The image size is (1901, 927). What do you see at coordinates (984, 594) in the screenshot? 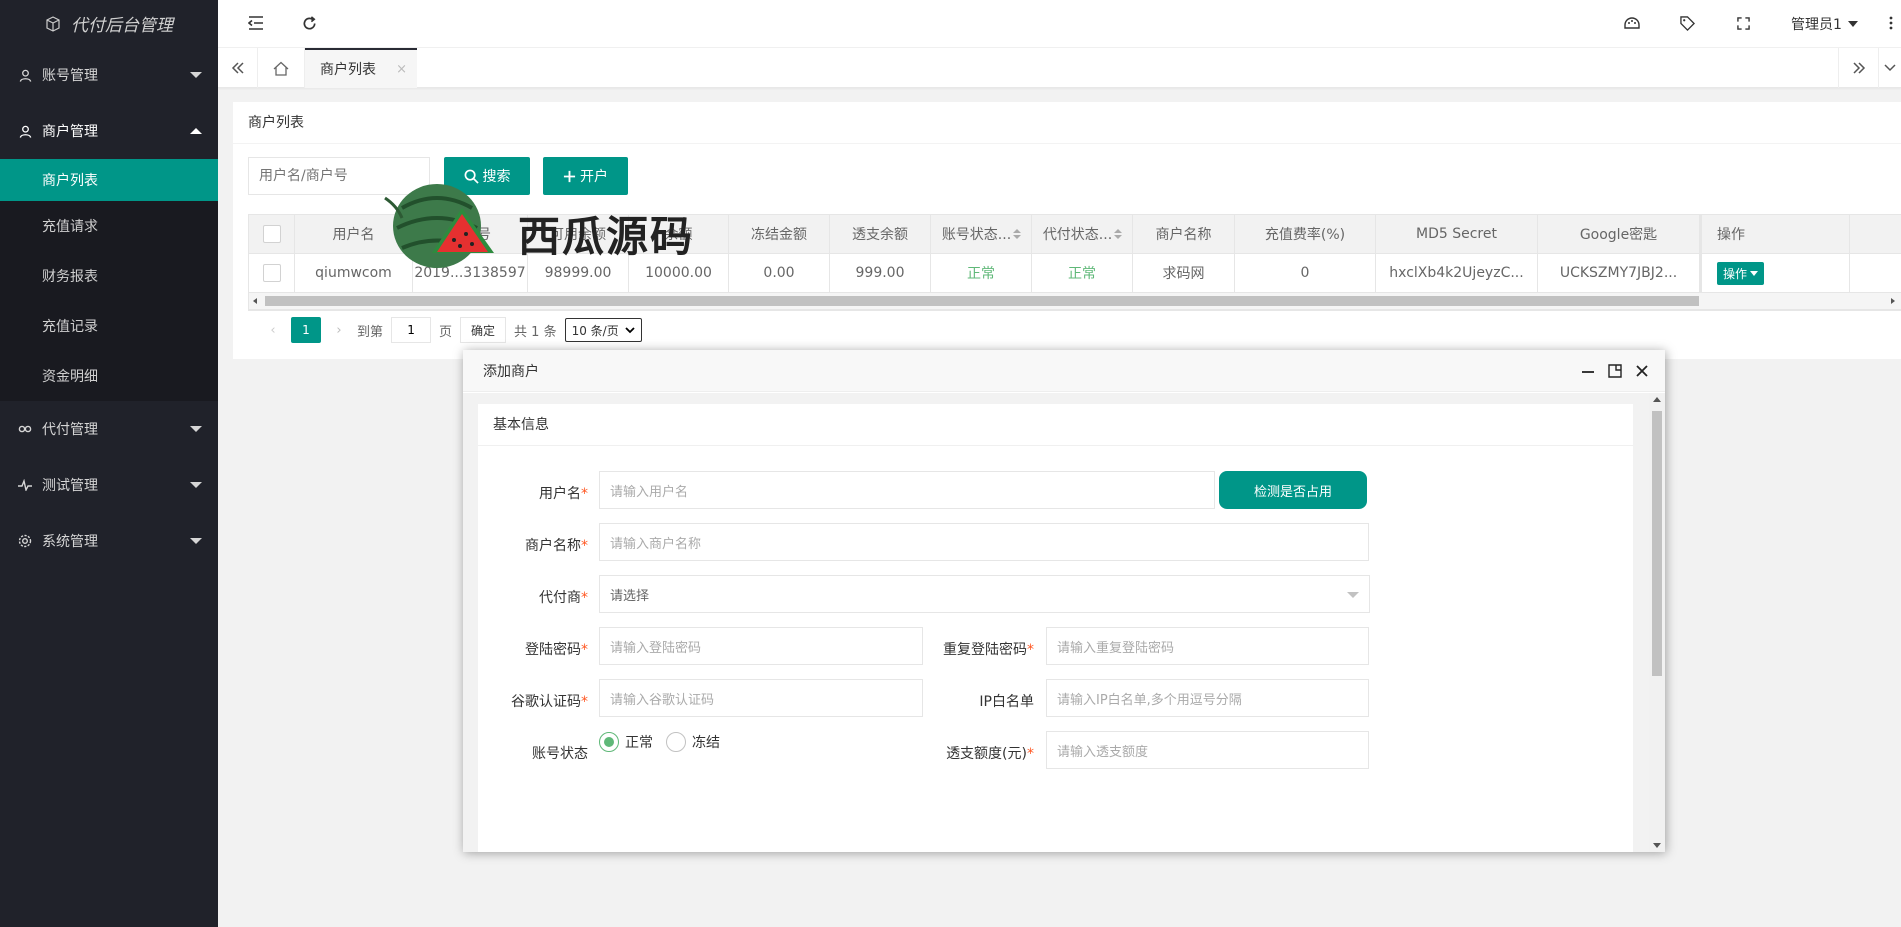
I see `agent-select: 请选择` at bounding box center [984, 594].